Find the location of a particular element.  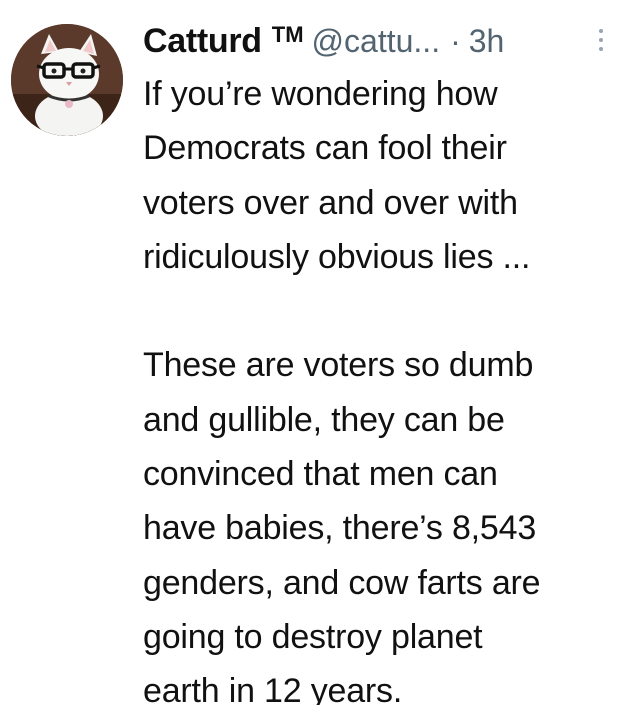

tweet-text-line: convinced that men can is located at coordinates (320, 474).